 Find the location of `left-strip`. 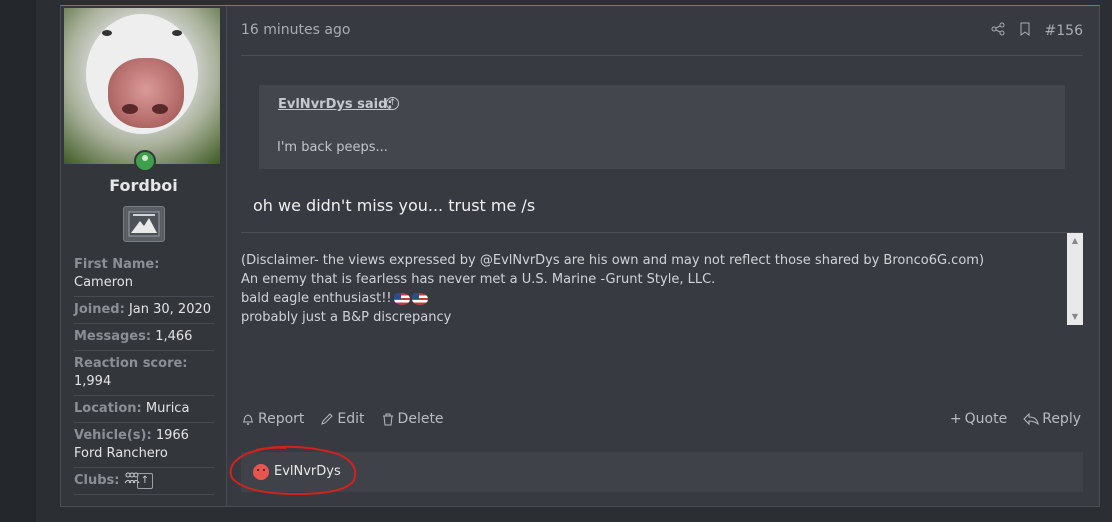

left-strip is located at coordinates (18, 261).